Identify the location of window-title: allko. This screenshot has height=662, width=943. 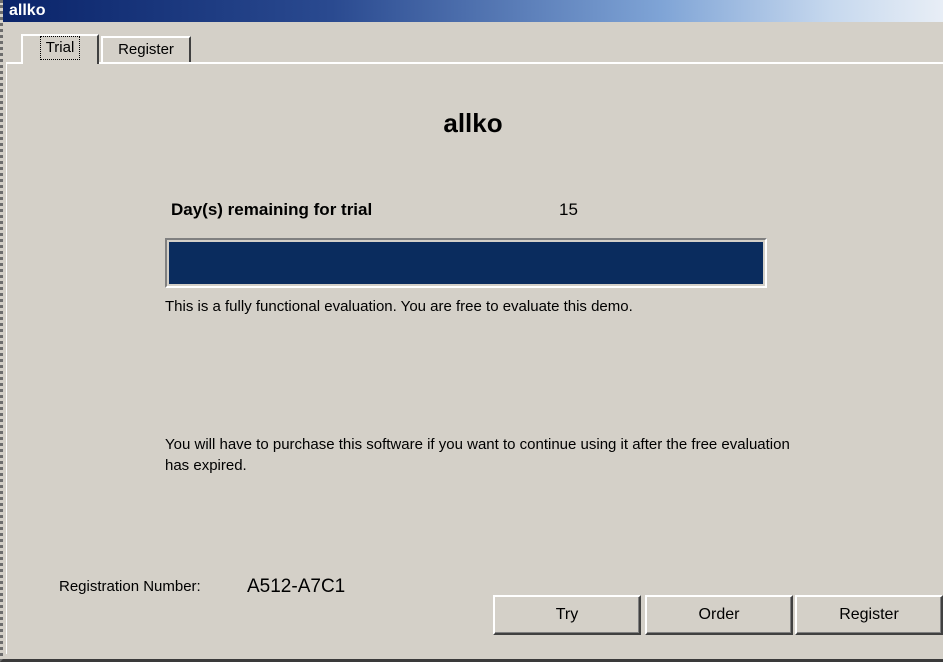
(27, 10).